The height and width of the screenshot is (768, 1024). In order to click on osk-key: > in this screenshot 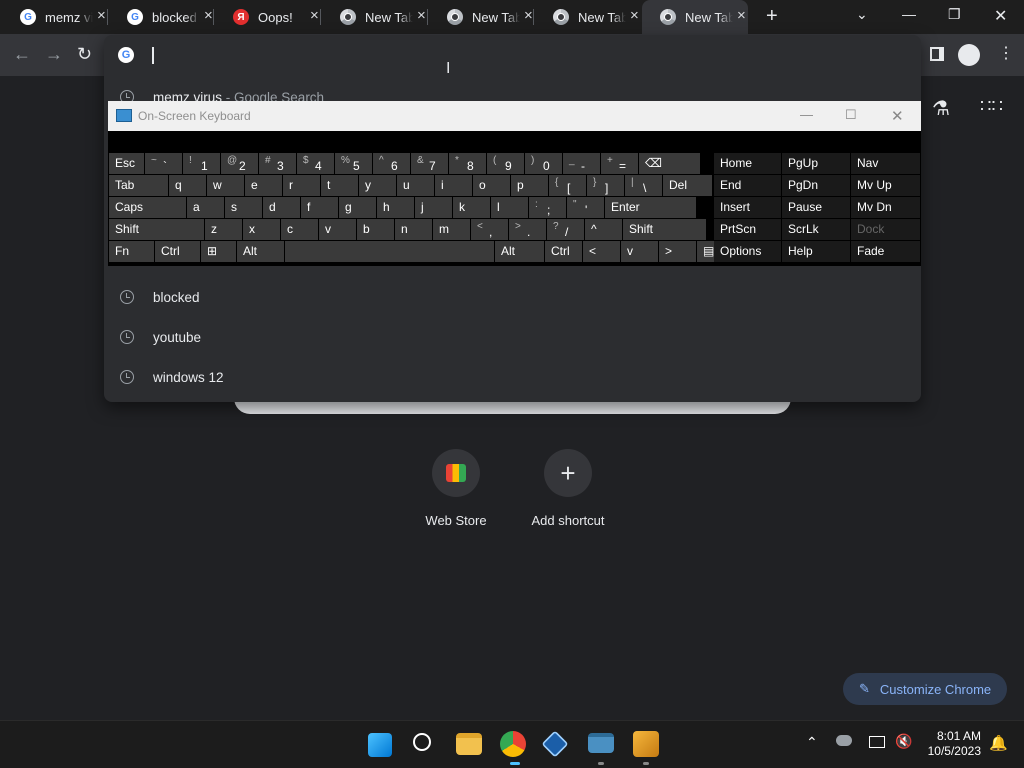, I will do `click(677, 251)`.